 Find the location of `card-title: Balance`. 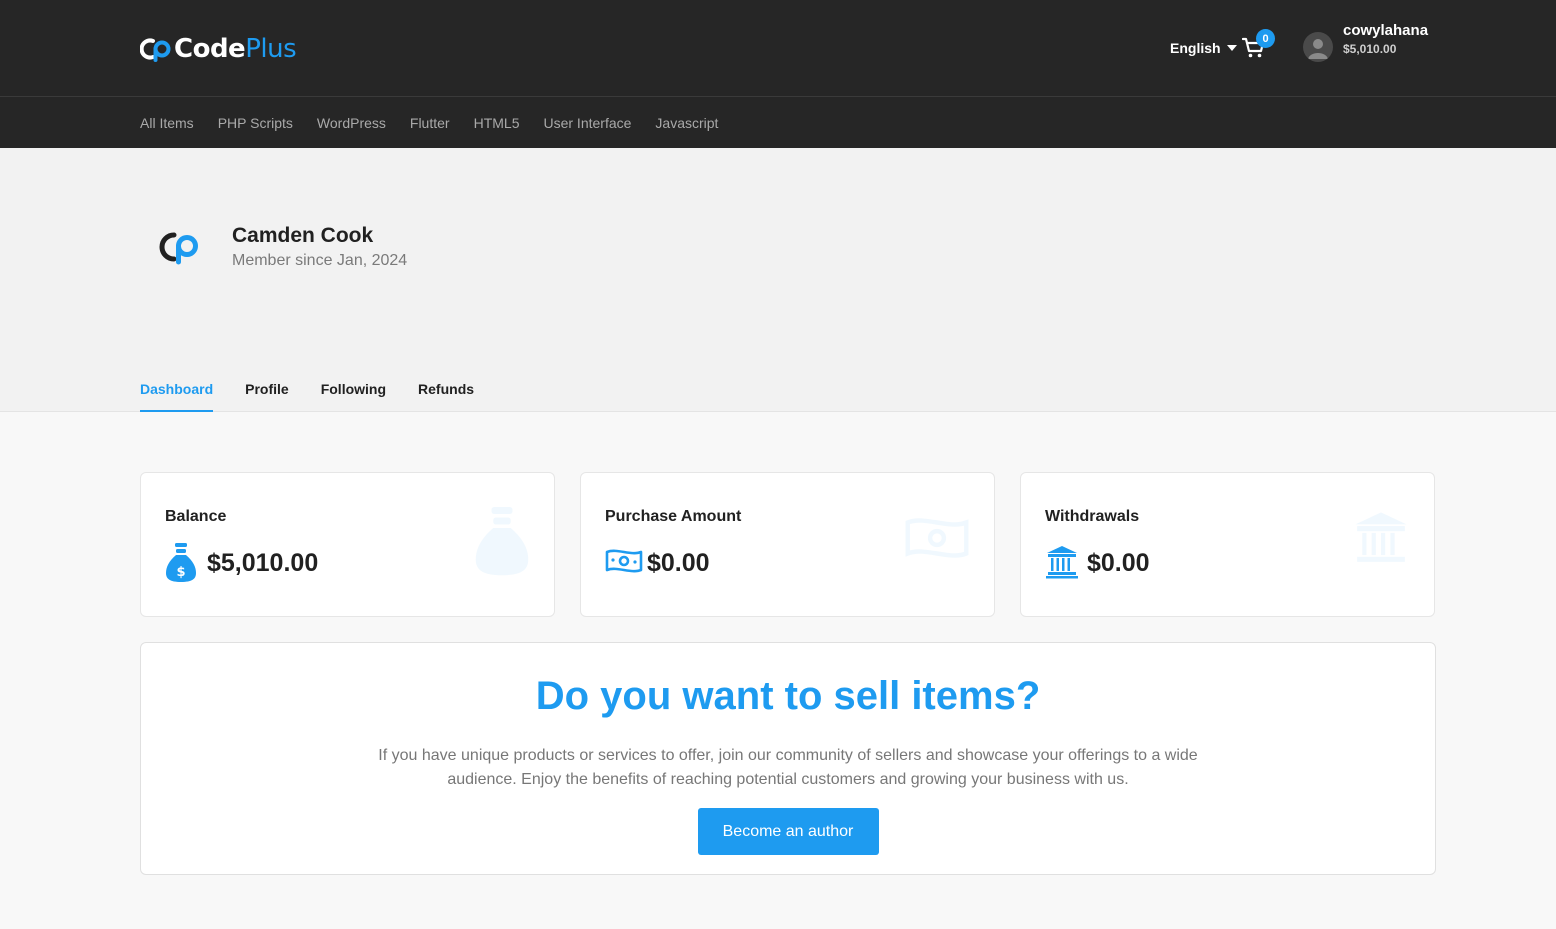

card-title: Balance is located at coordinates (196, 516).